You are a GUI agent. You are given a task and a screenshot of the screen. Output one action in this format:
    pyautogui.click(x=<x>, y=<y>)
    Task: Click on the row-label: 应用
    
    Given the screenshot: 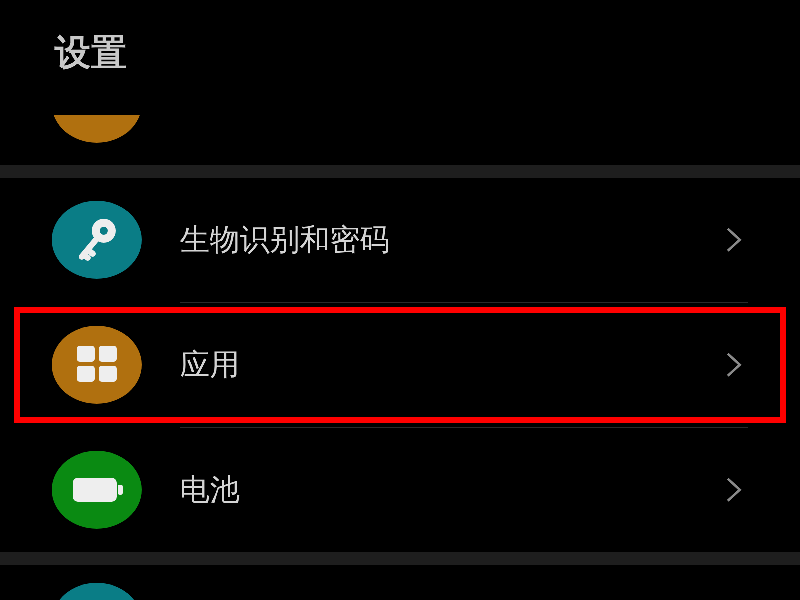 What is the action you would take?
    pyautogui.click(x=210, y=365)
    